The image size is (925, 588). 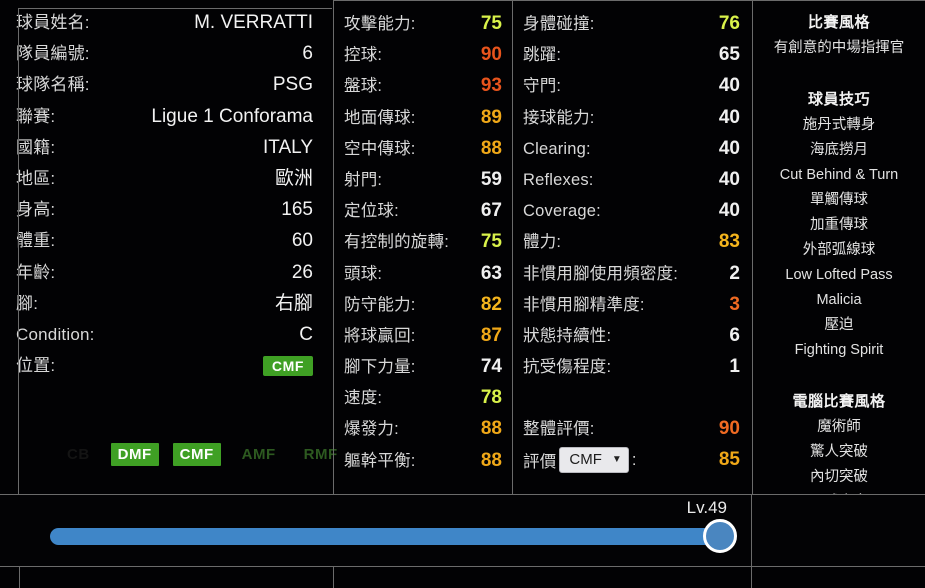 I want to click on bio-panel-top-border, so click(x=175, y=8).